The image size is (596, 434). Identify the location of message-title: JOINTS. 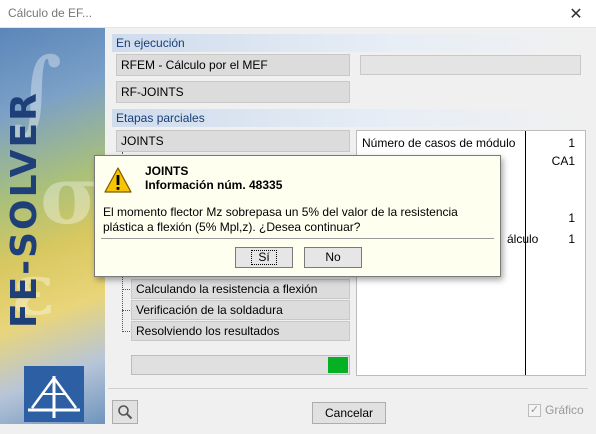
(167, 171).